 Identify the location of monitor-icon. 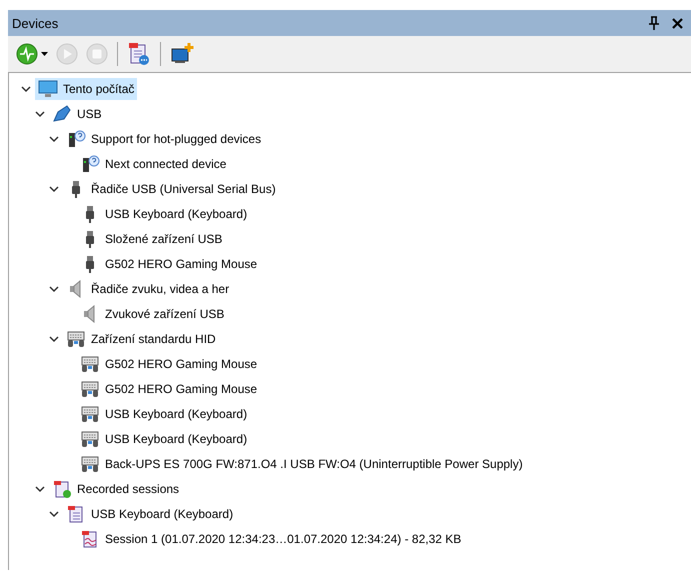
(48, 89).